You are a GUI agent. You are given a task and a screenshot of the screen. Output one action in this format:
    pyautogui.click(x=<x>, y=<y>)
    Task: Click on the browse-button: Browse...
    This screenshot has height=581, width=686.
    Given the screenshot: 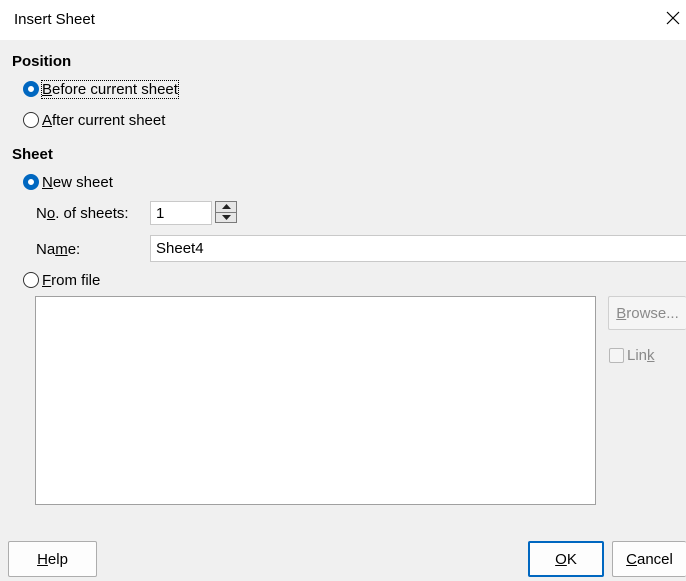 What is the action you would take?
    pyautogui.click(x=647, y=313)
    